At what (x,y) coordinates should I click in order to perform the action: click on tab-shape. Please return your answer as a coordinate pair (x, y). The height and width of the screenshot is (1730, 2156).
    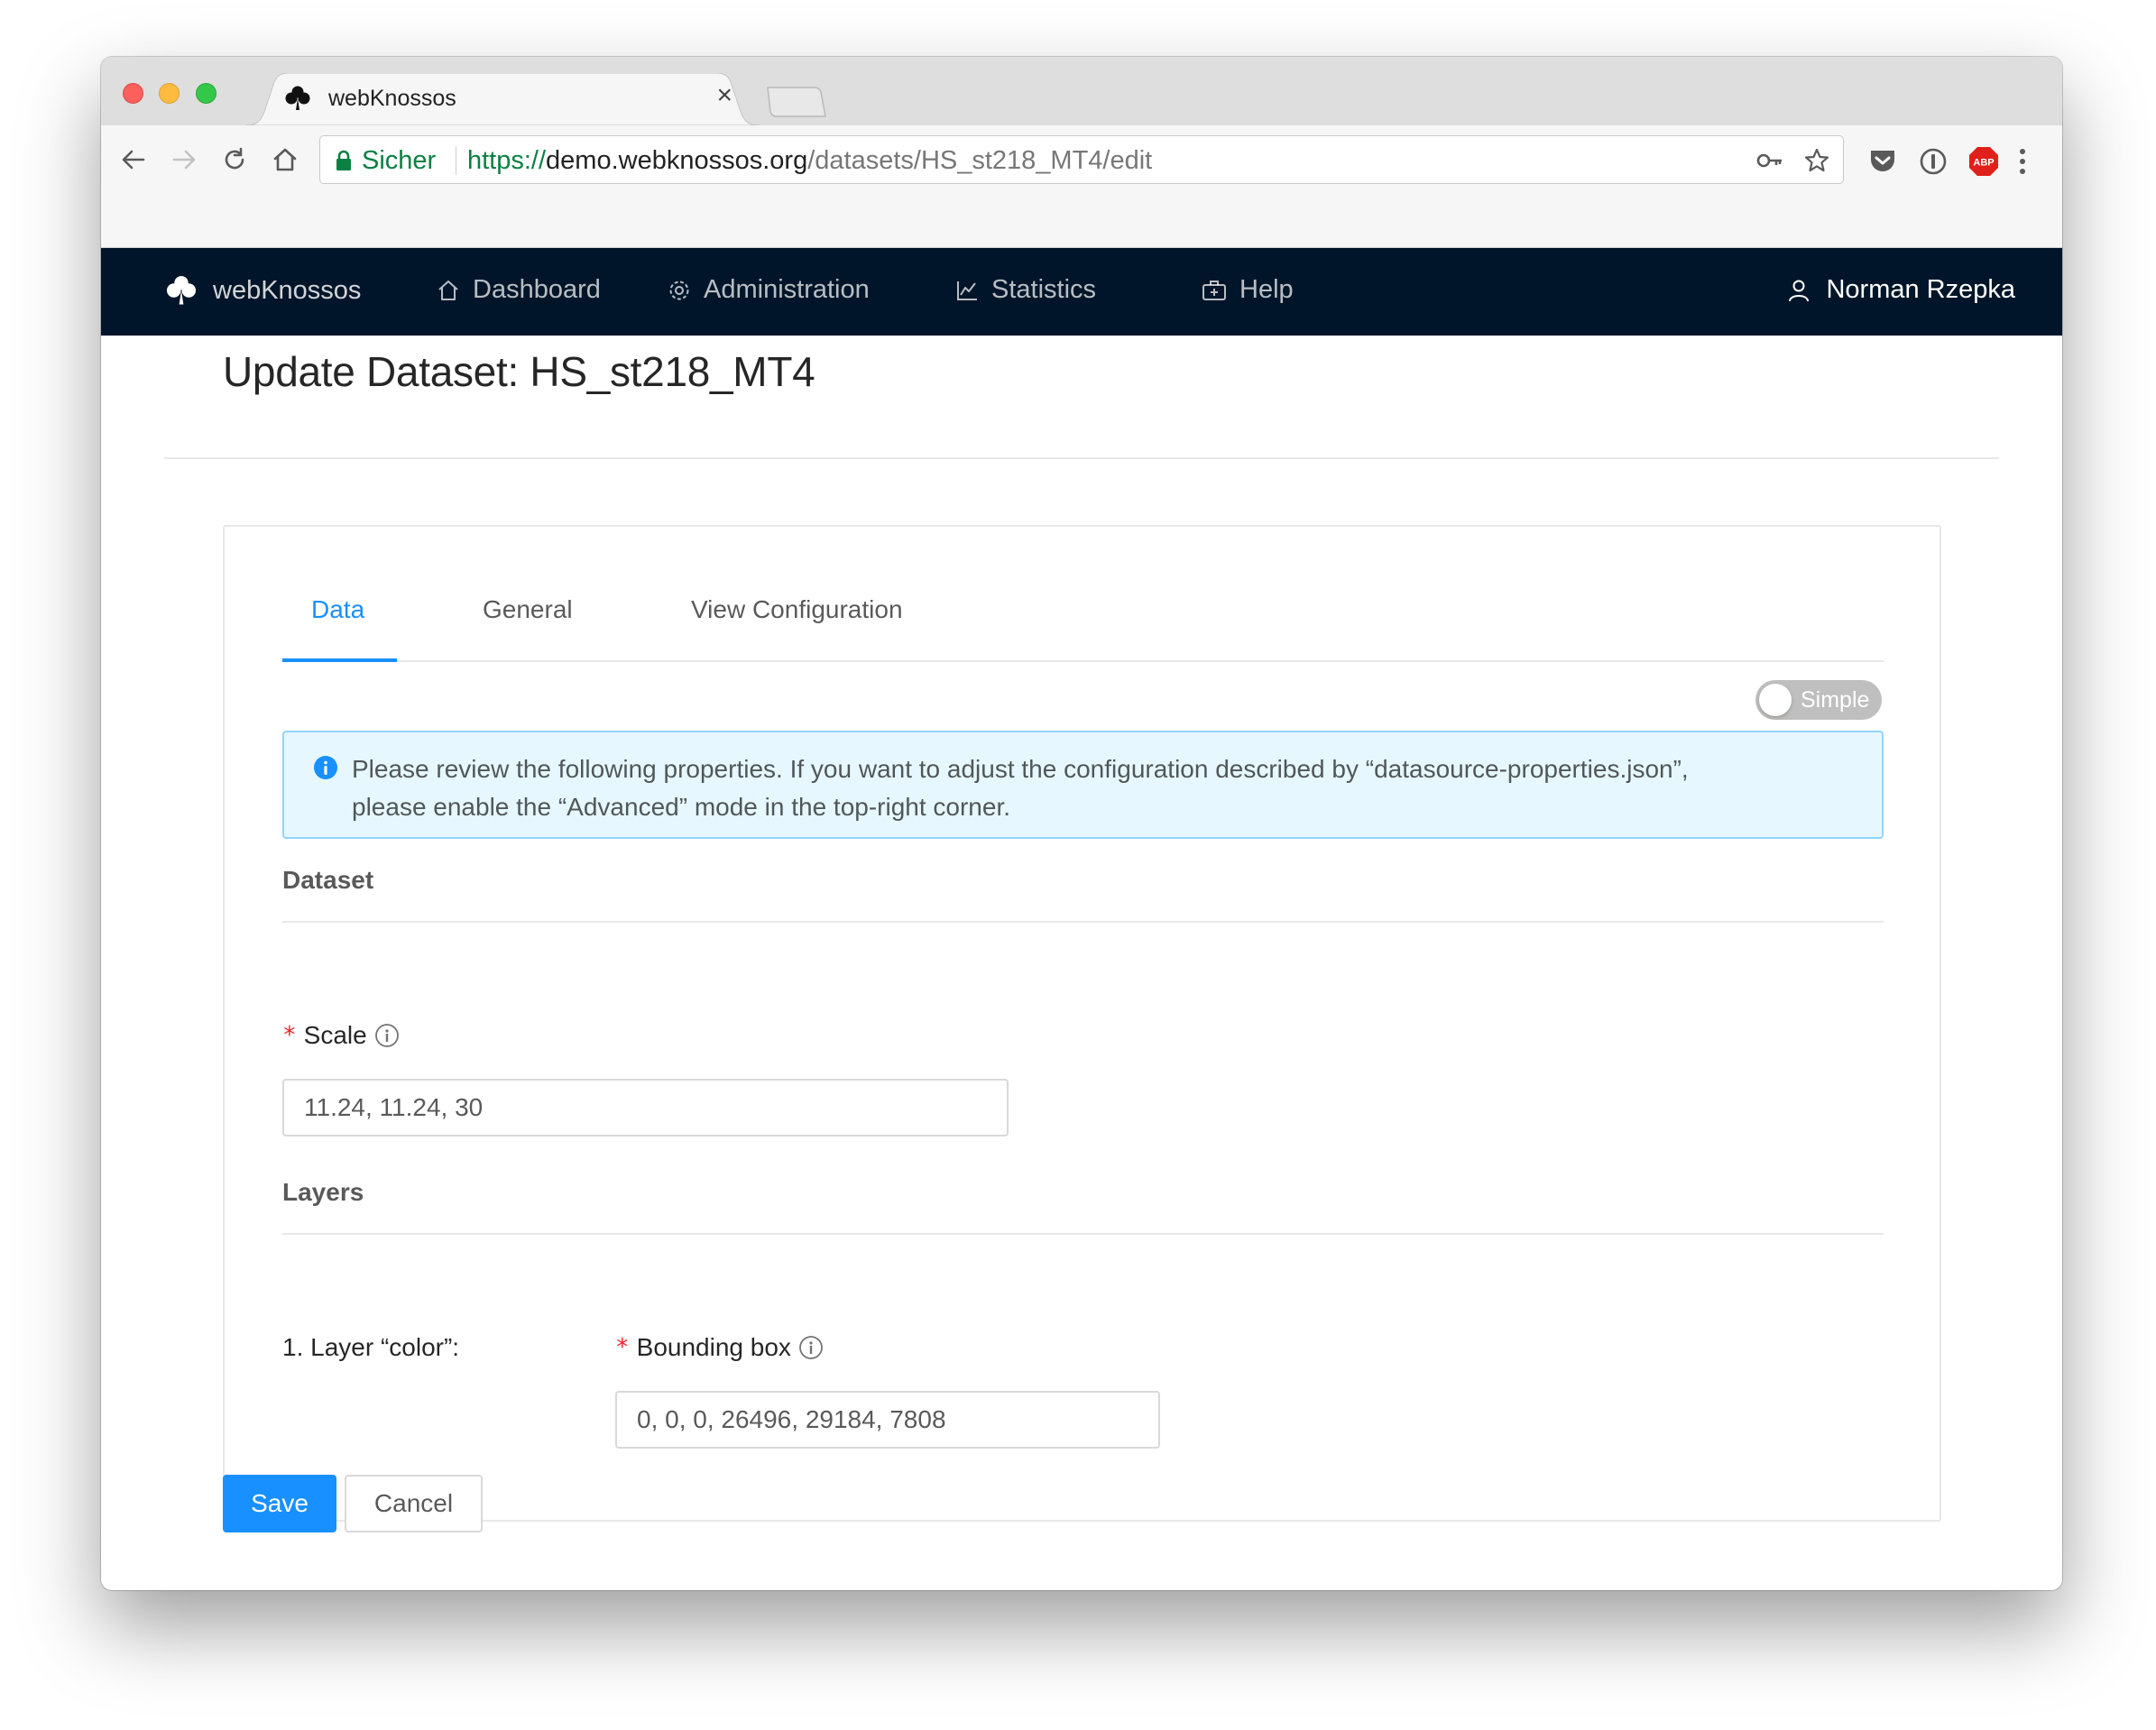
    Looking at the image, I should click on (502, 99).